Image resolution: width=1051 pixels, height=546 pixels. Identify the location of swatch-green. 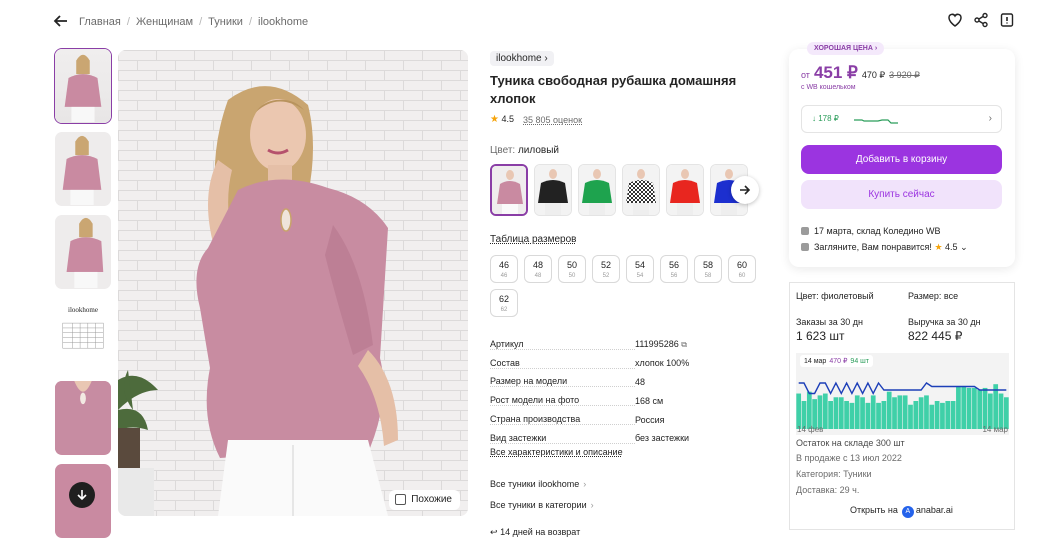
(597, 190).